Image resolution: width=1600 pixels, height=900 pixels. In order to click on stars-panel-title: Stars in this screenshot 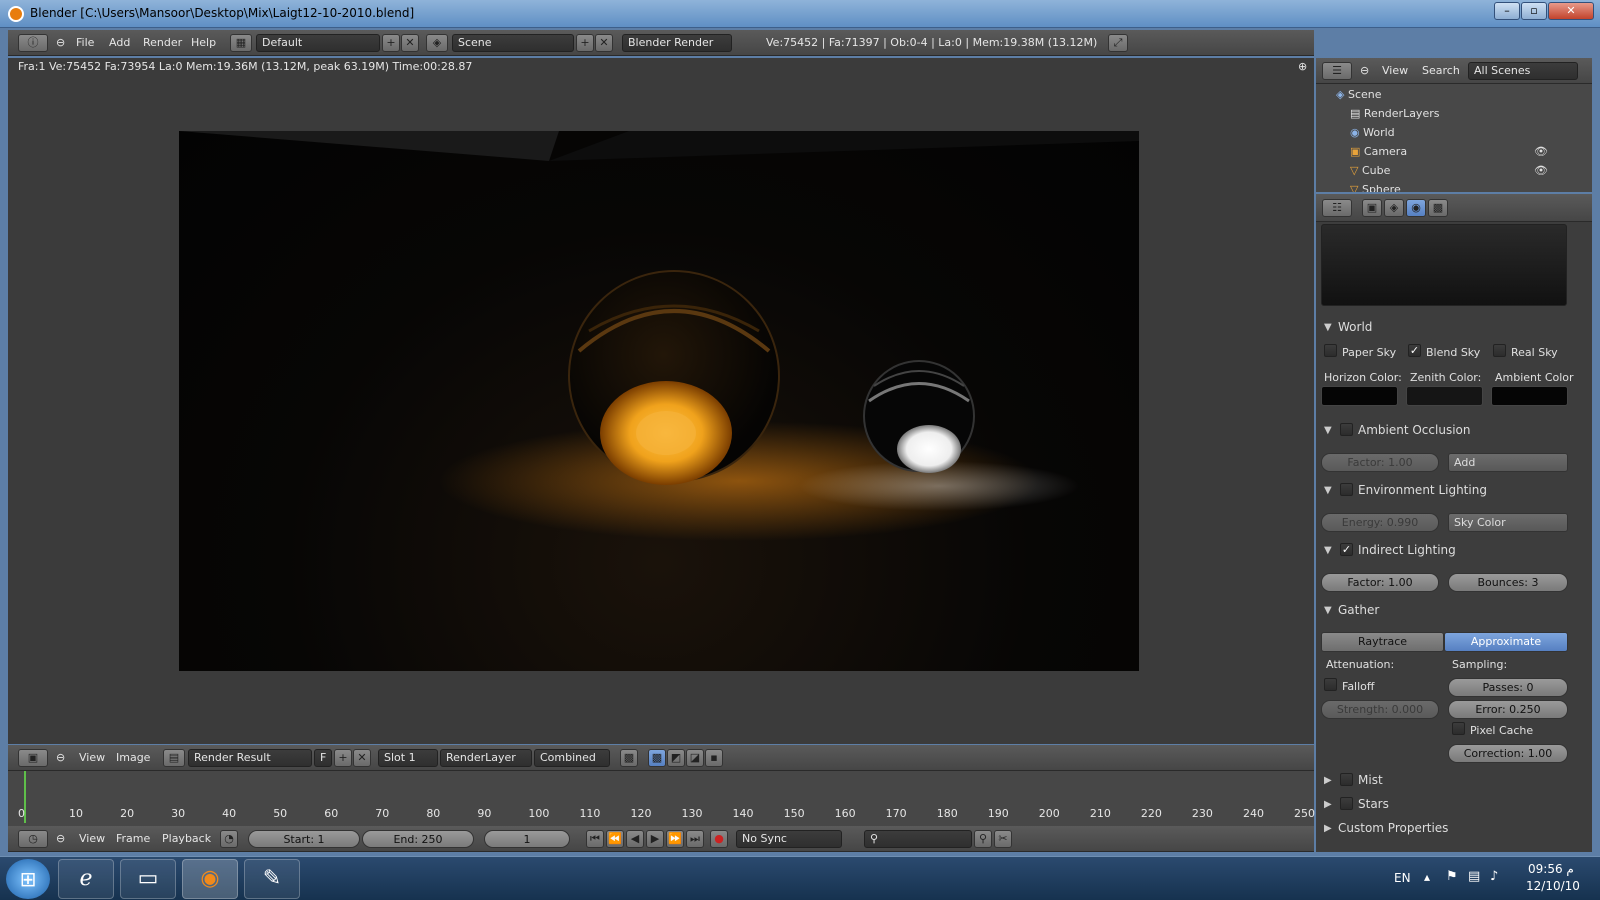, I will do `click(1373, 804)`.